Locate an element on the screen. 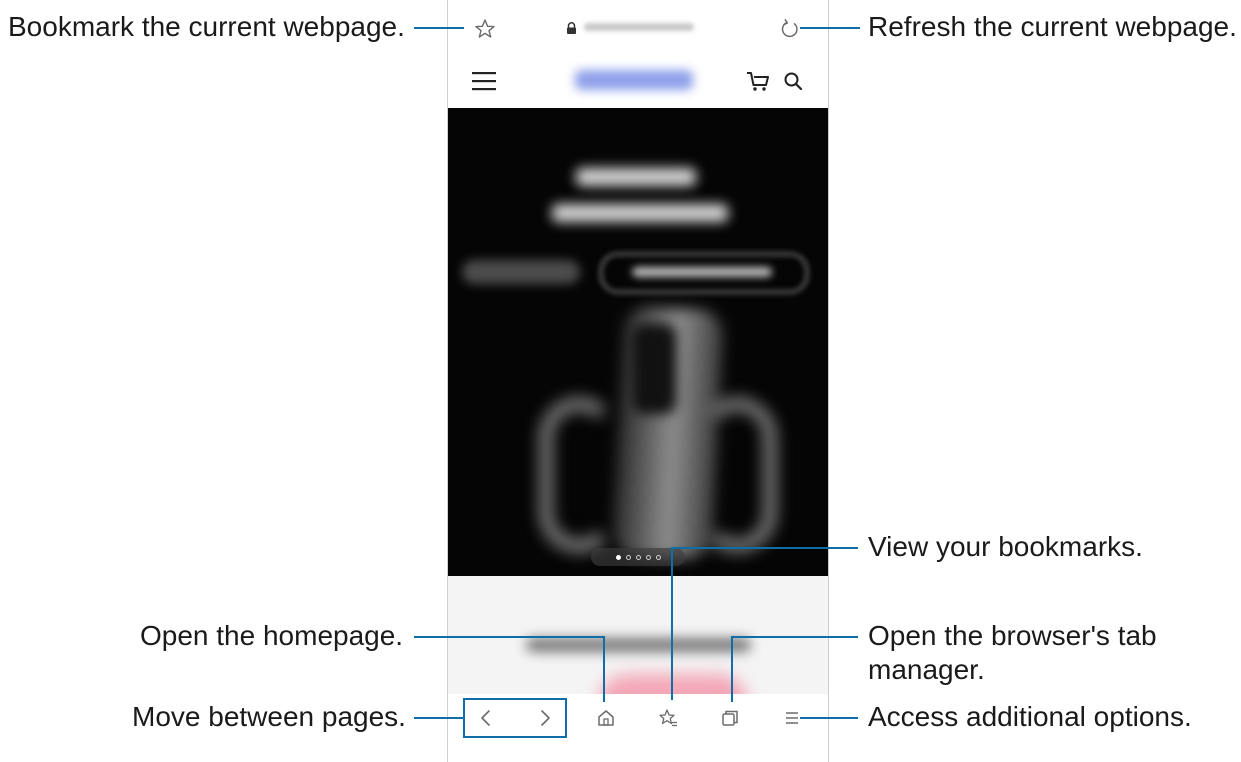 The height and width of the screenshot is (762, 1241). earbud-left-image is located at coordinates (579, 475).